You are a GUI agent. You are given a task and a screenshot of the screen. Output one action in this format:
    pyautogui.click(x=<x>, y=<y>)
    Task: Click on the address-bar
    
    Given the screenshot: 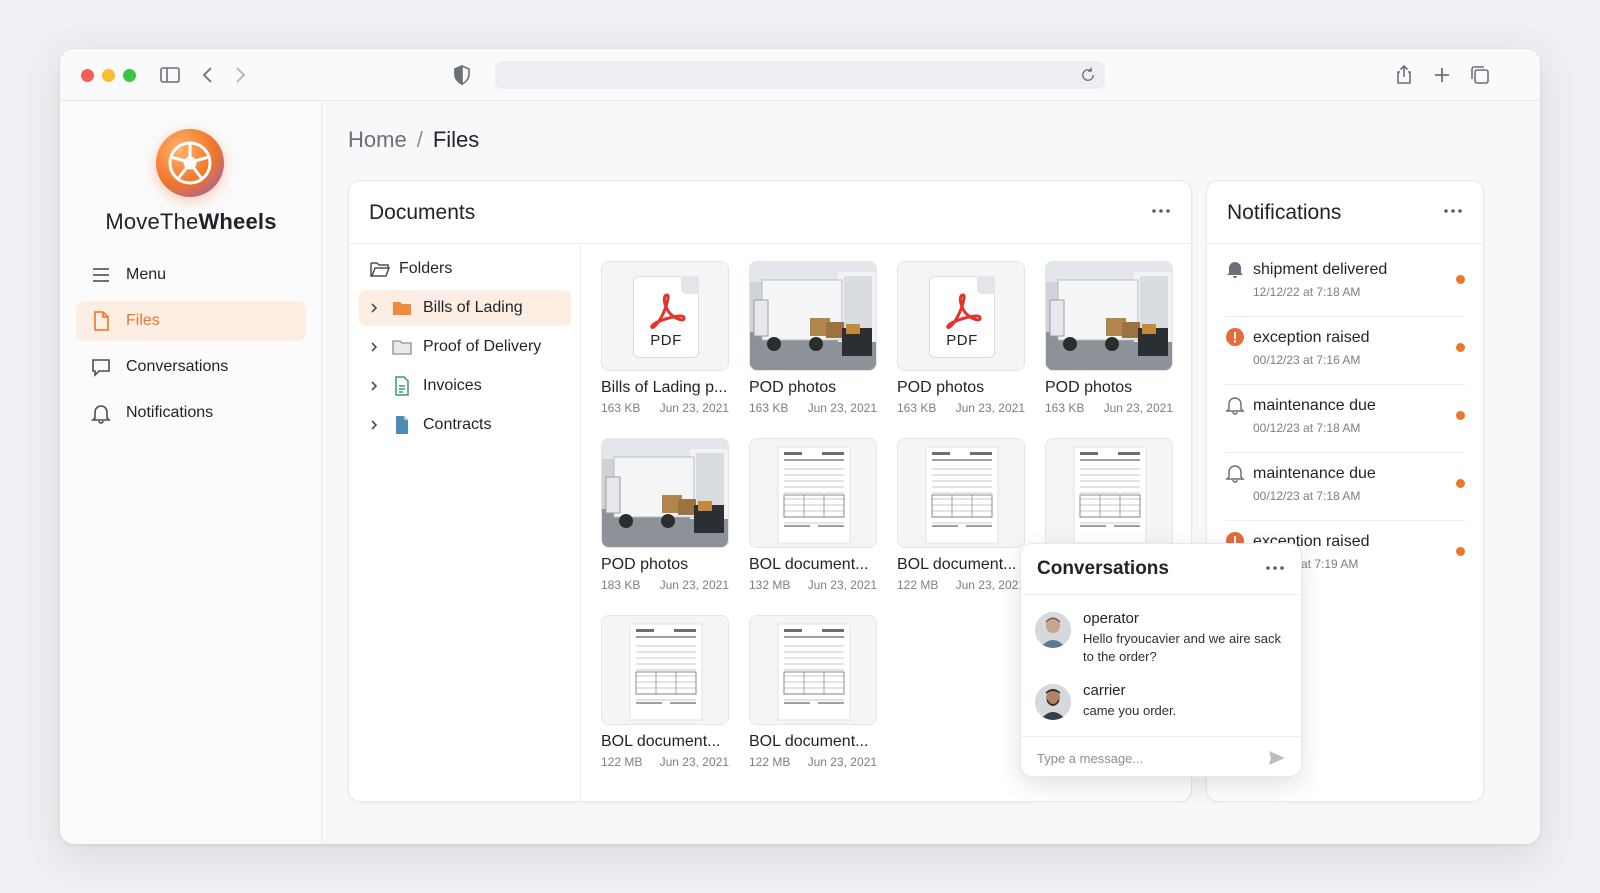 What is the action you would take?
    pyautogui.click(x=800, y=75)
    